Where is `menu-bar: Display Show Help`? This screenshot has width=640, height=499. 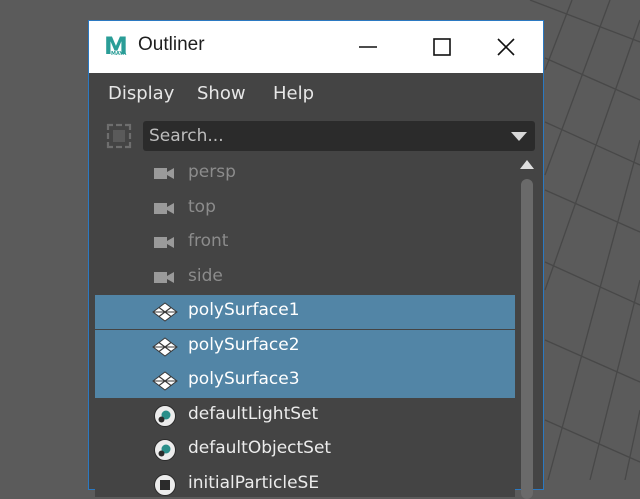
menu-bar: Display Show Help is located at coordinates (316, 96).